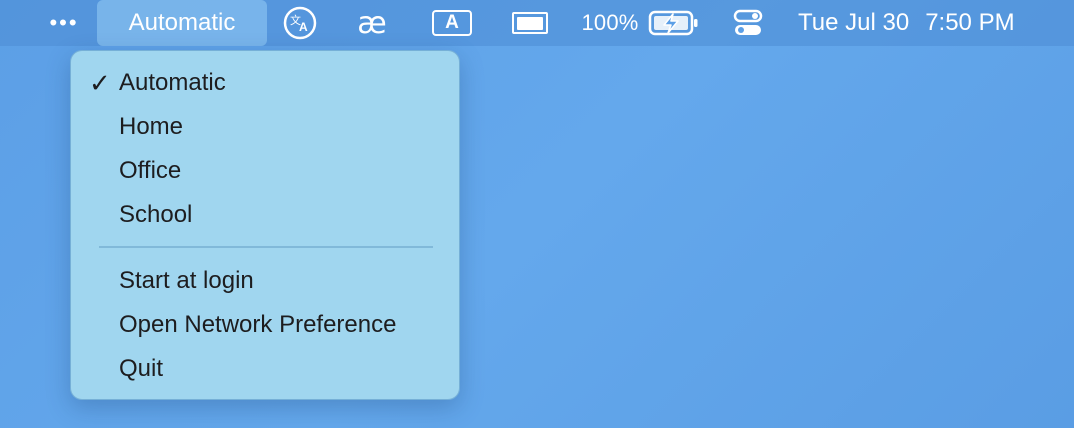  I want to click on battery-percent: 100%, so click(610, 22).